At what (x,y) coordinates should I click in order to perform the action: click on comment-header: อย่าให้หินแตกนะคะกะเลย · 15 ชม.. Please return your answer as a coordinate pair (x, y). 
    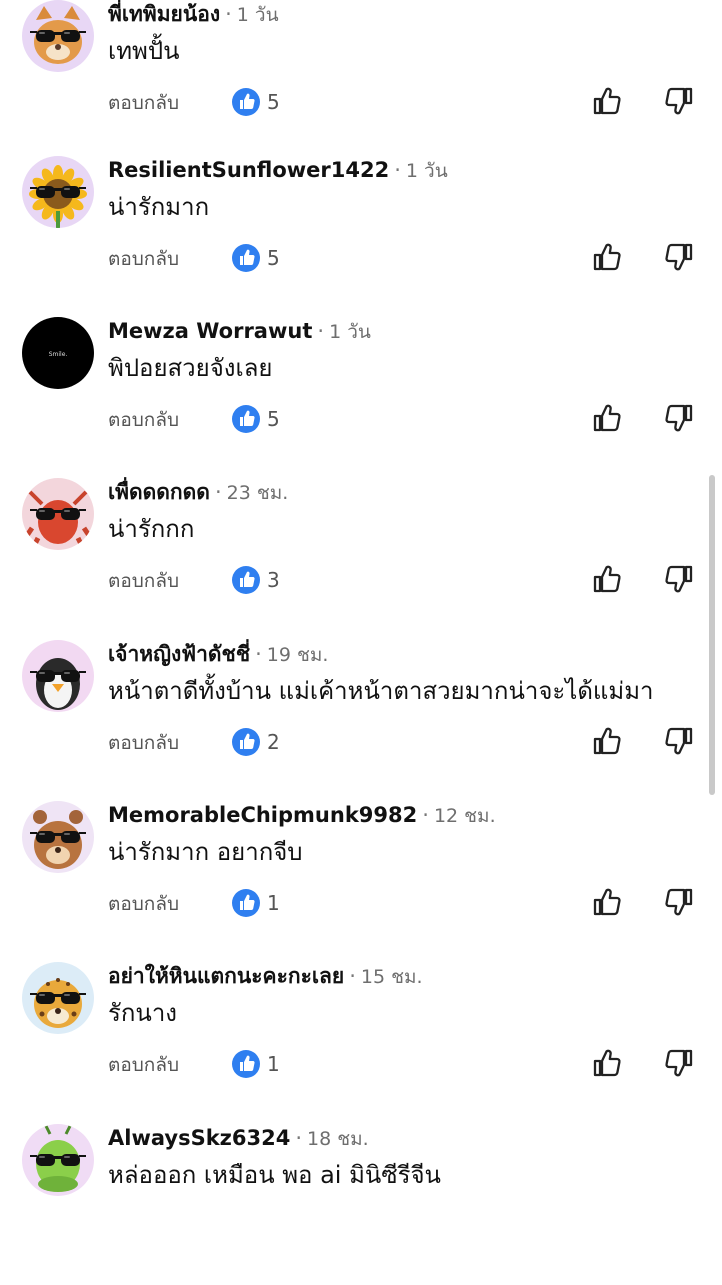
    Looking at the image, I should click on (265, 976).